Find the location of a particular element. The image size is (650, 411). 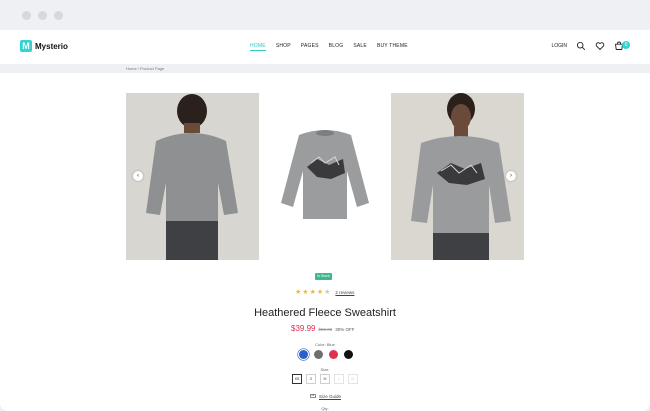

size-option-m: M is located at coordinates (325, 379).